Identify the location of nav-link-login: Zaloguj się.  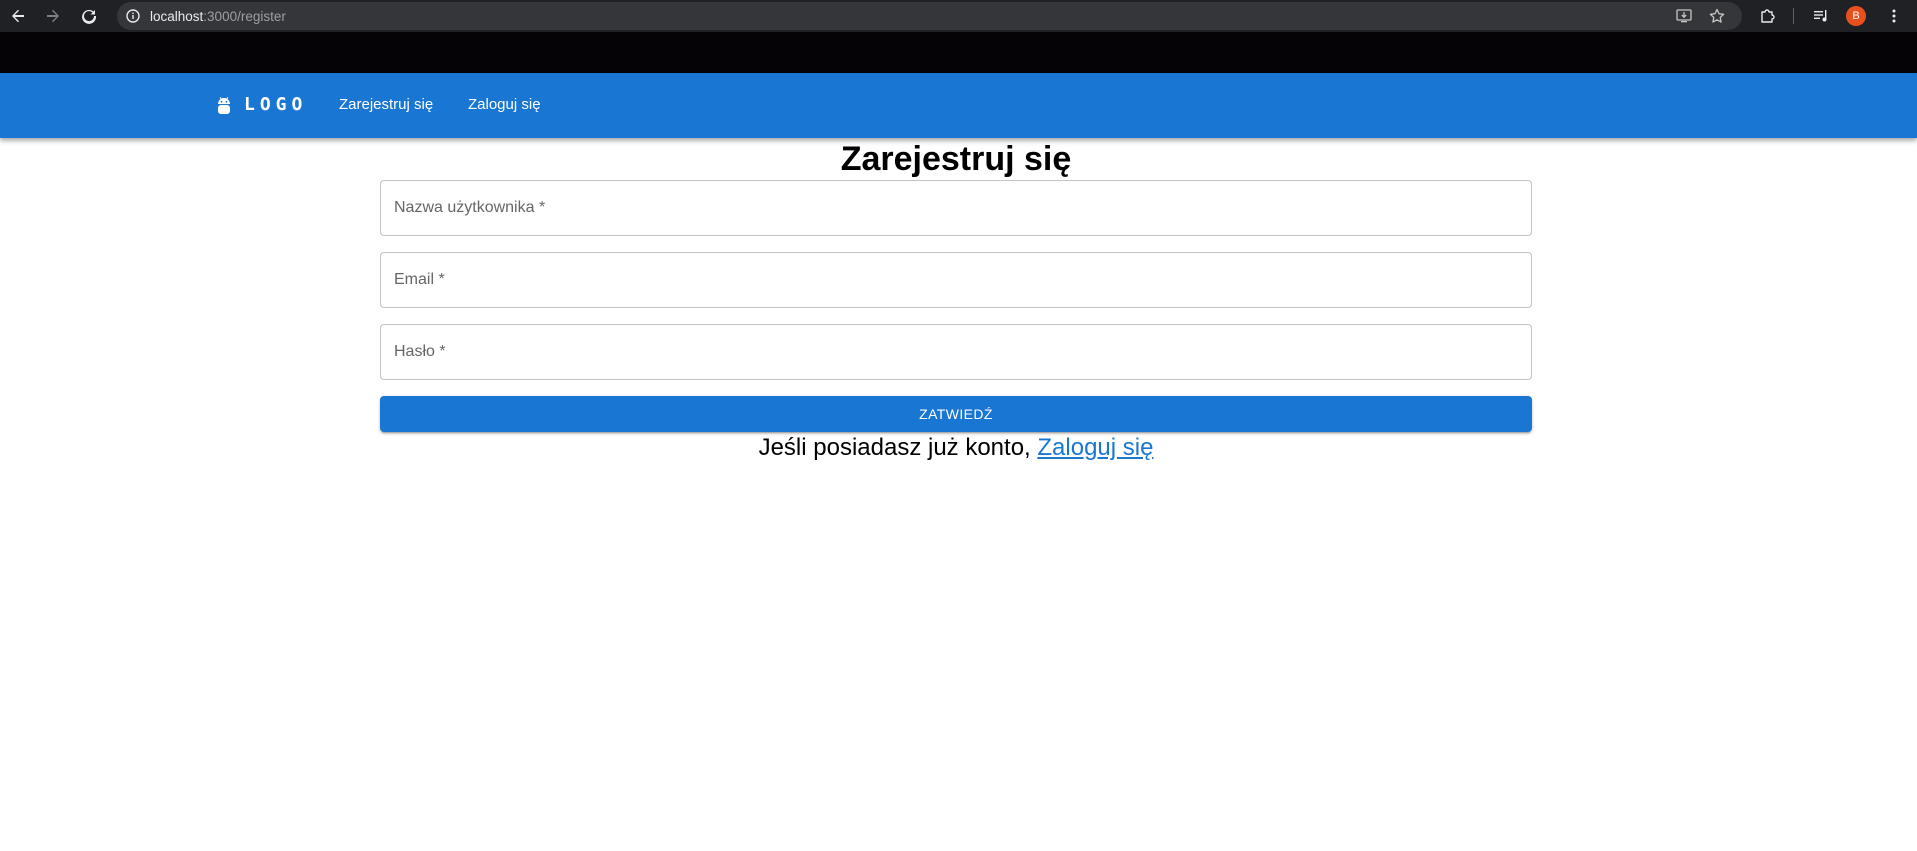
(504, 104).